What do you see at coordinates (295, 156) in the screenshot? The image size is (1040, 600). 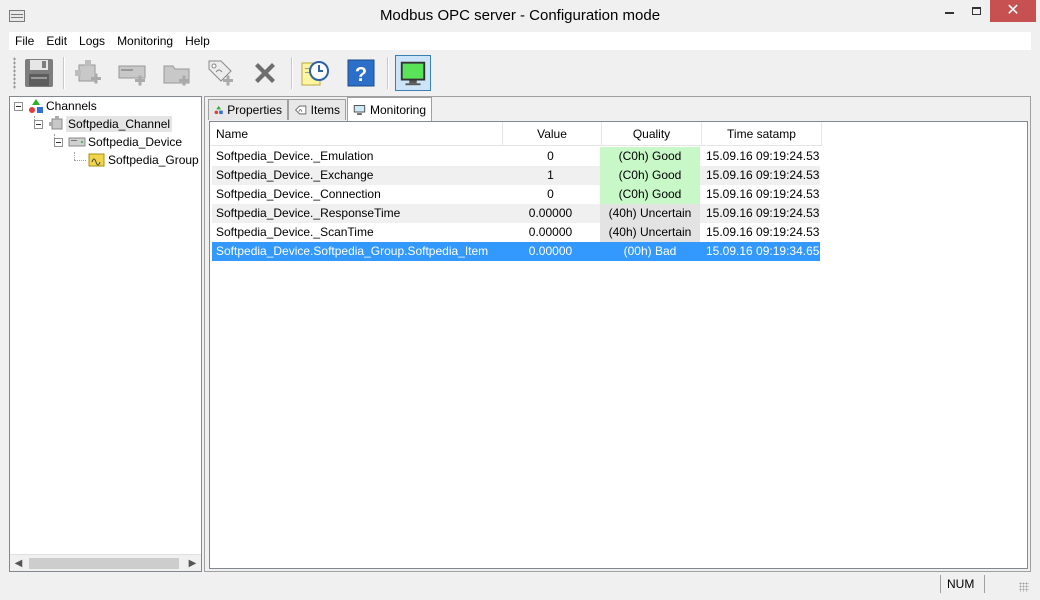 I see `cell-name: Softpedia_Device._Emulation` at bounding box center [295, 156].